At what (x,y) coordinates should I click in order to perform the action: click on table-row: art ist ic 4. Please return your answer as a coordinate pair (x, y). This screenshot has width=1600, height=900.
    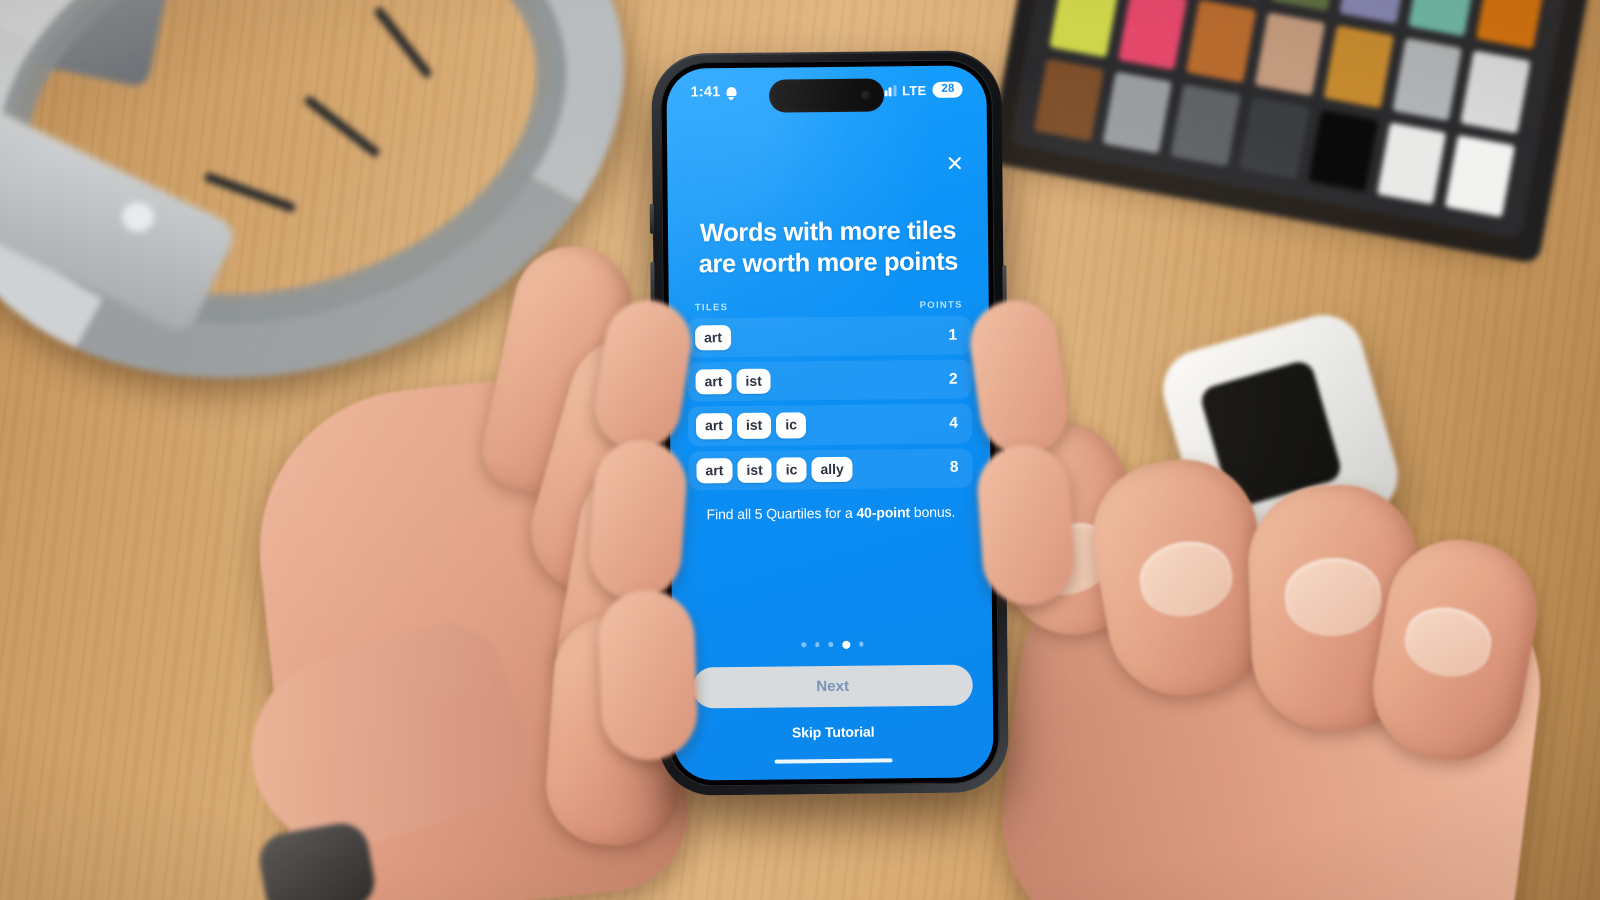
    Looking at the image, I should click on (830, 424).